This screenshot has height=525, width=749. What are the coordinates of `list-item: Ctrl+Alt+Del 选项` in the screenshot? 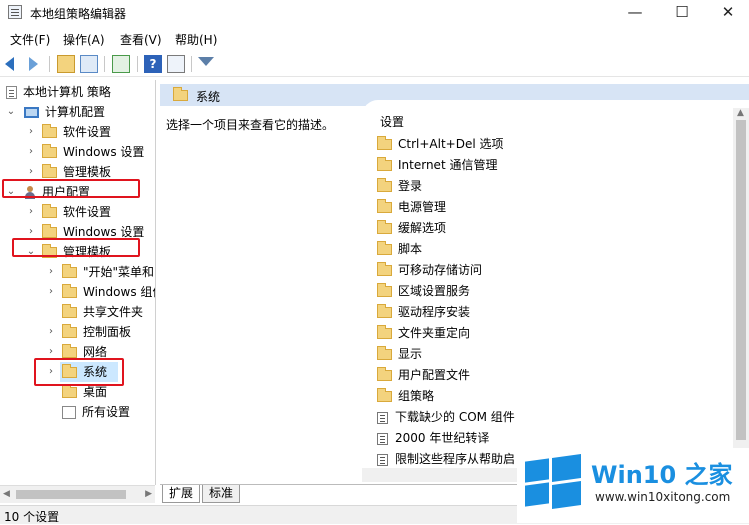 It's located at (440, 144).